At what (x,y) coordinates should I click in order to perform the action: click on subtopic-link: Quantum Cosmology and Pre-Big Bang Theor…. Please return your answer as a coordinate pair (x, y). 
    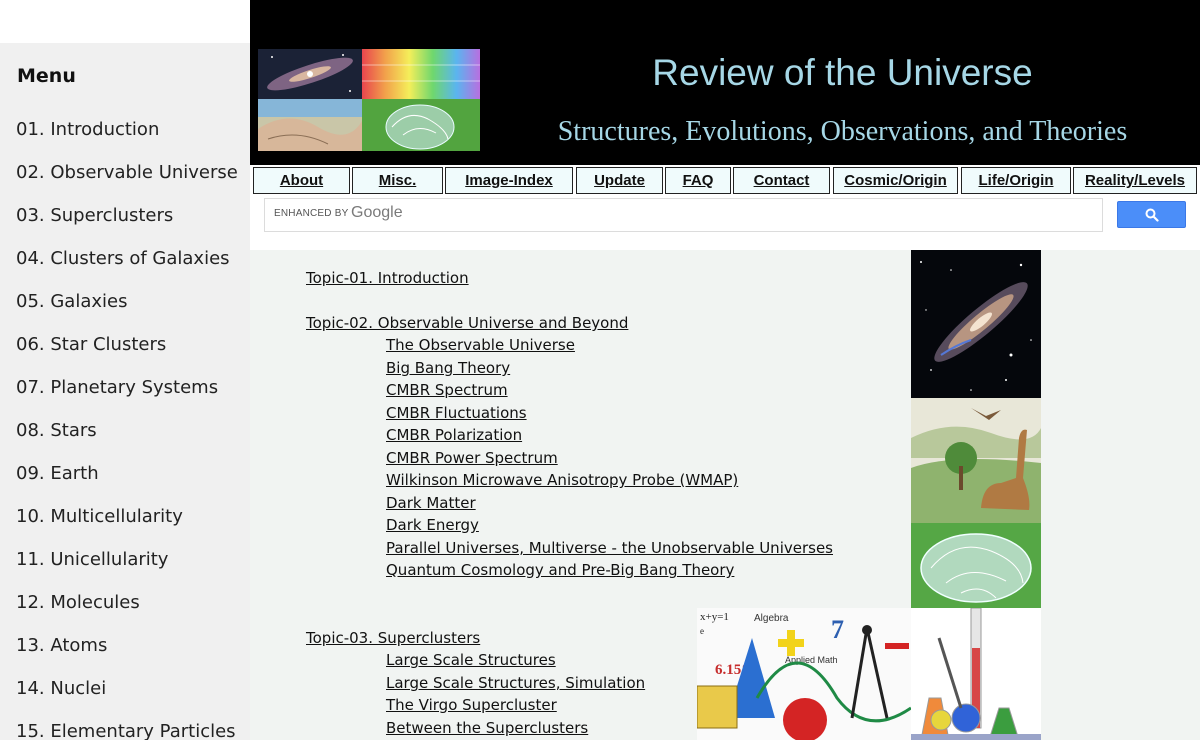
    Looking at the image, I should click on (560, 570).